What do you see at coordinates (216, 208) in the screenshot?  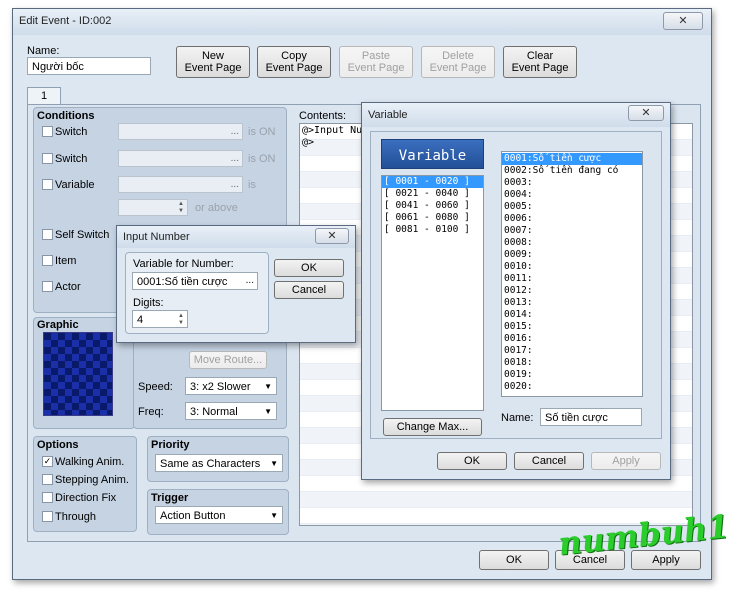 I see `or-above-label: or above` at bounding box center [216, 208].